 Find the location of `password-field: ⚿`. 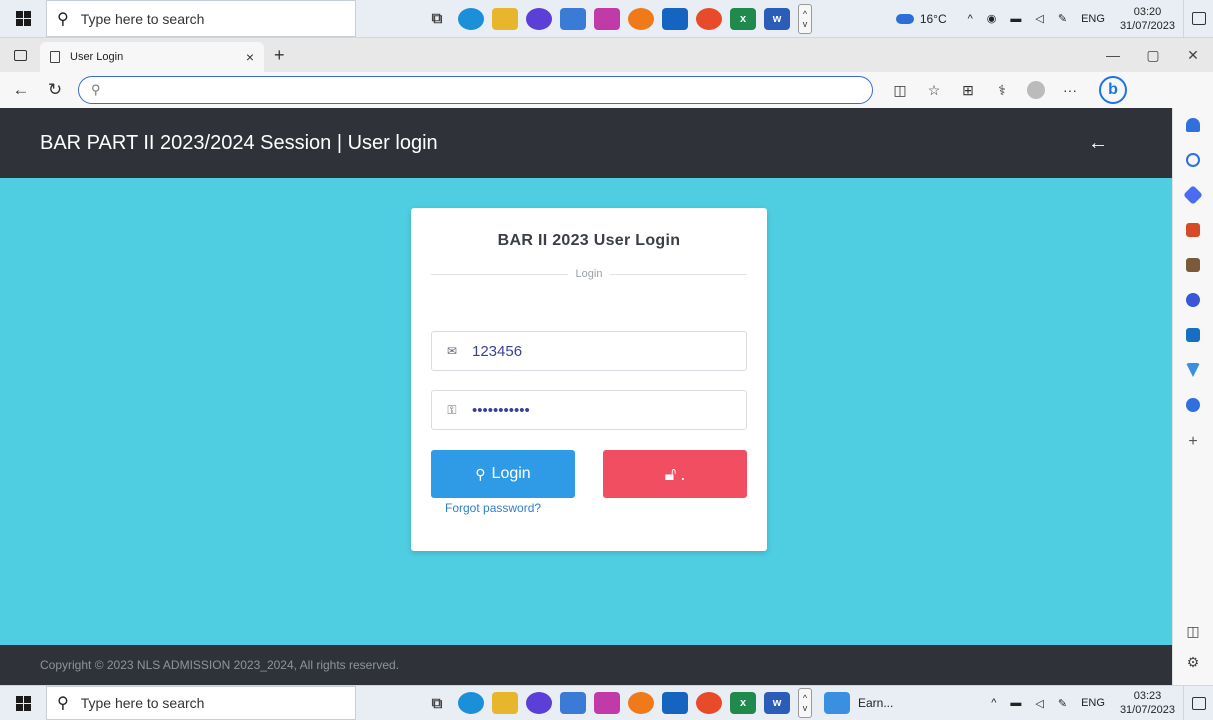

password-field: ⚿ is located at coordinates (589, 410).